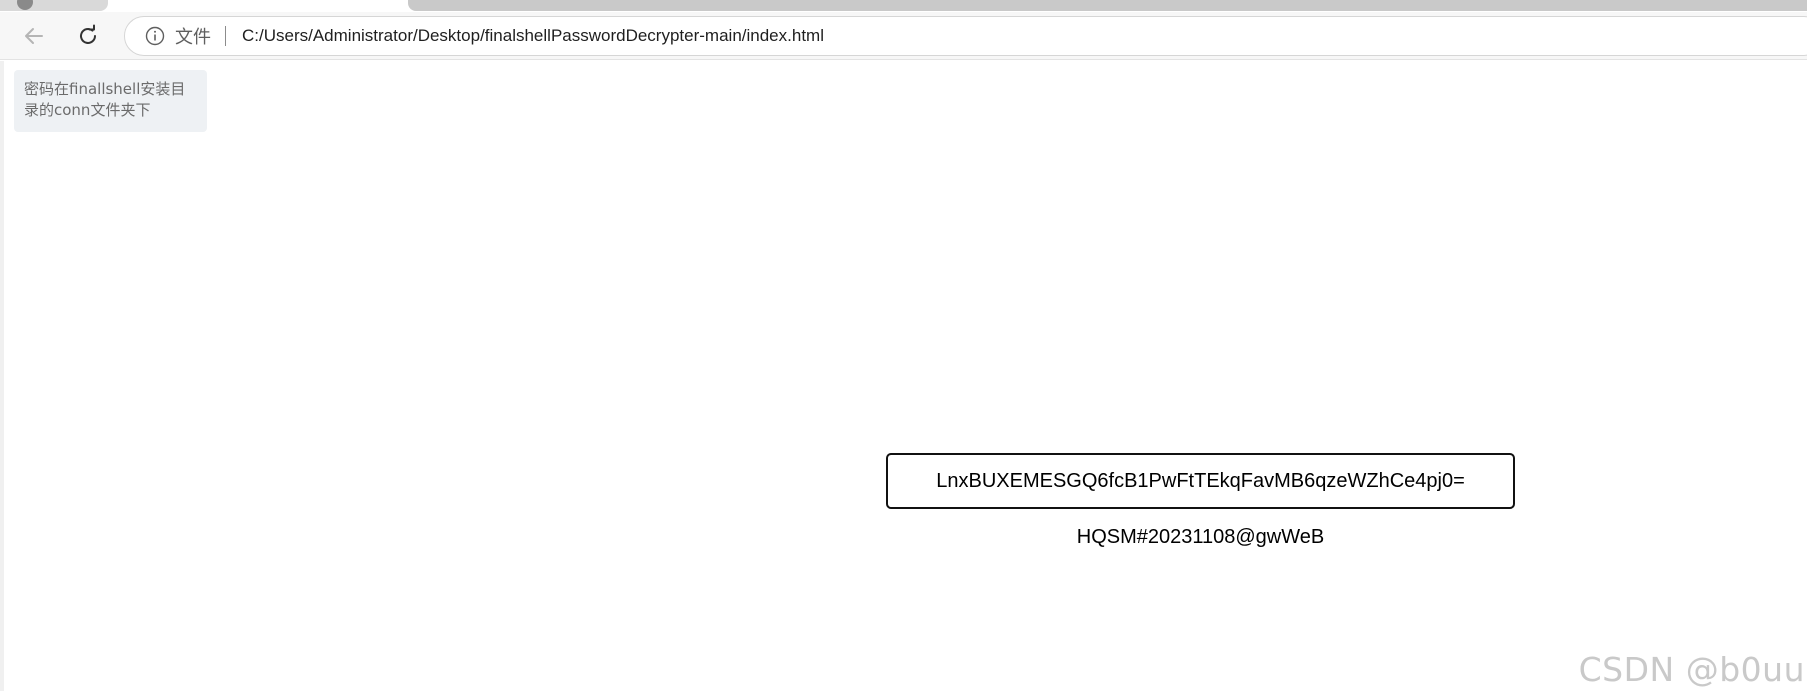 The image size is (1807, 691). Describe the element at coordinates (193, 36) in the screenshot. I see `scheme-label: 文件` at that location.